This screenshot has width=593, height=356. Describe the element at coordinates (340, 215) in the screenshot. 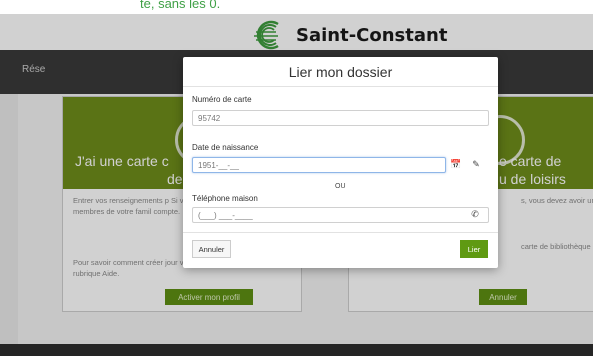

I see `home-phone-input` at that location.